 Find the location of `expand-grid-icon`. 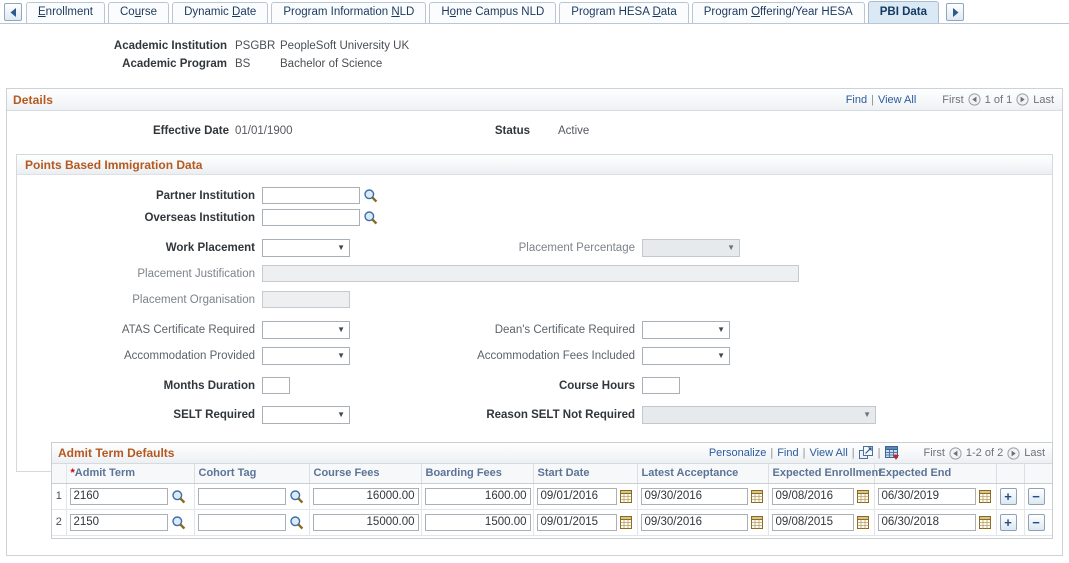

expand-grid-icon is located at coordinates (866, 453).